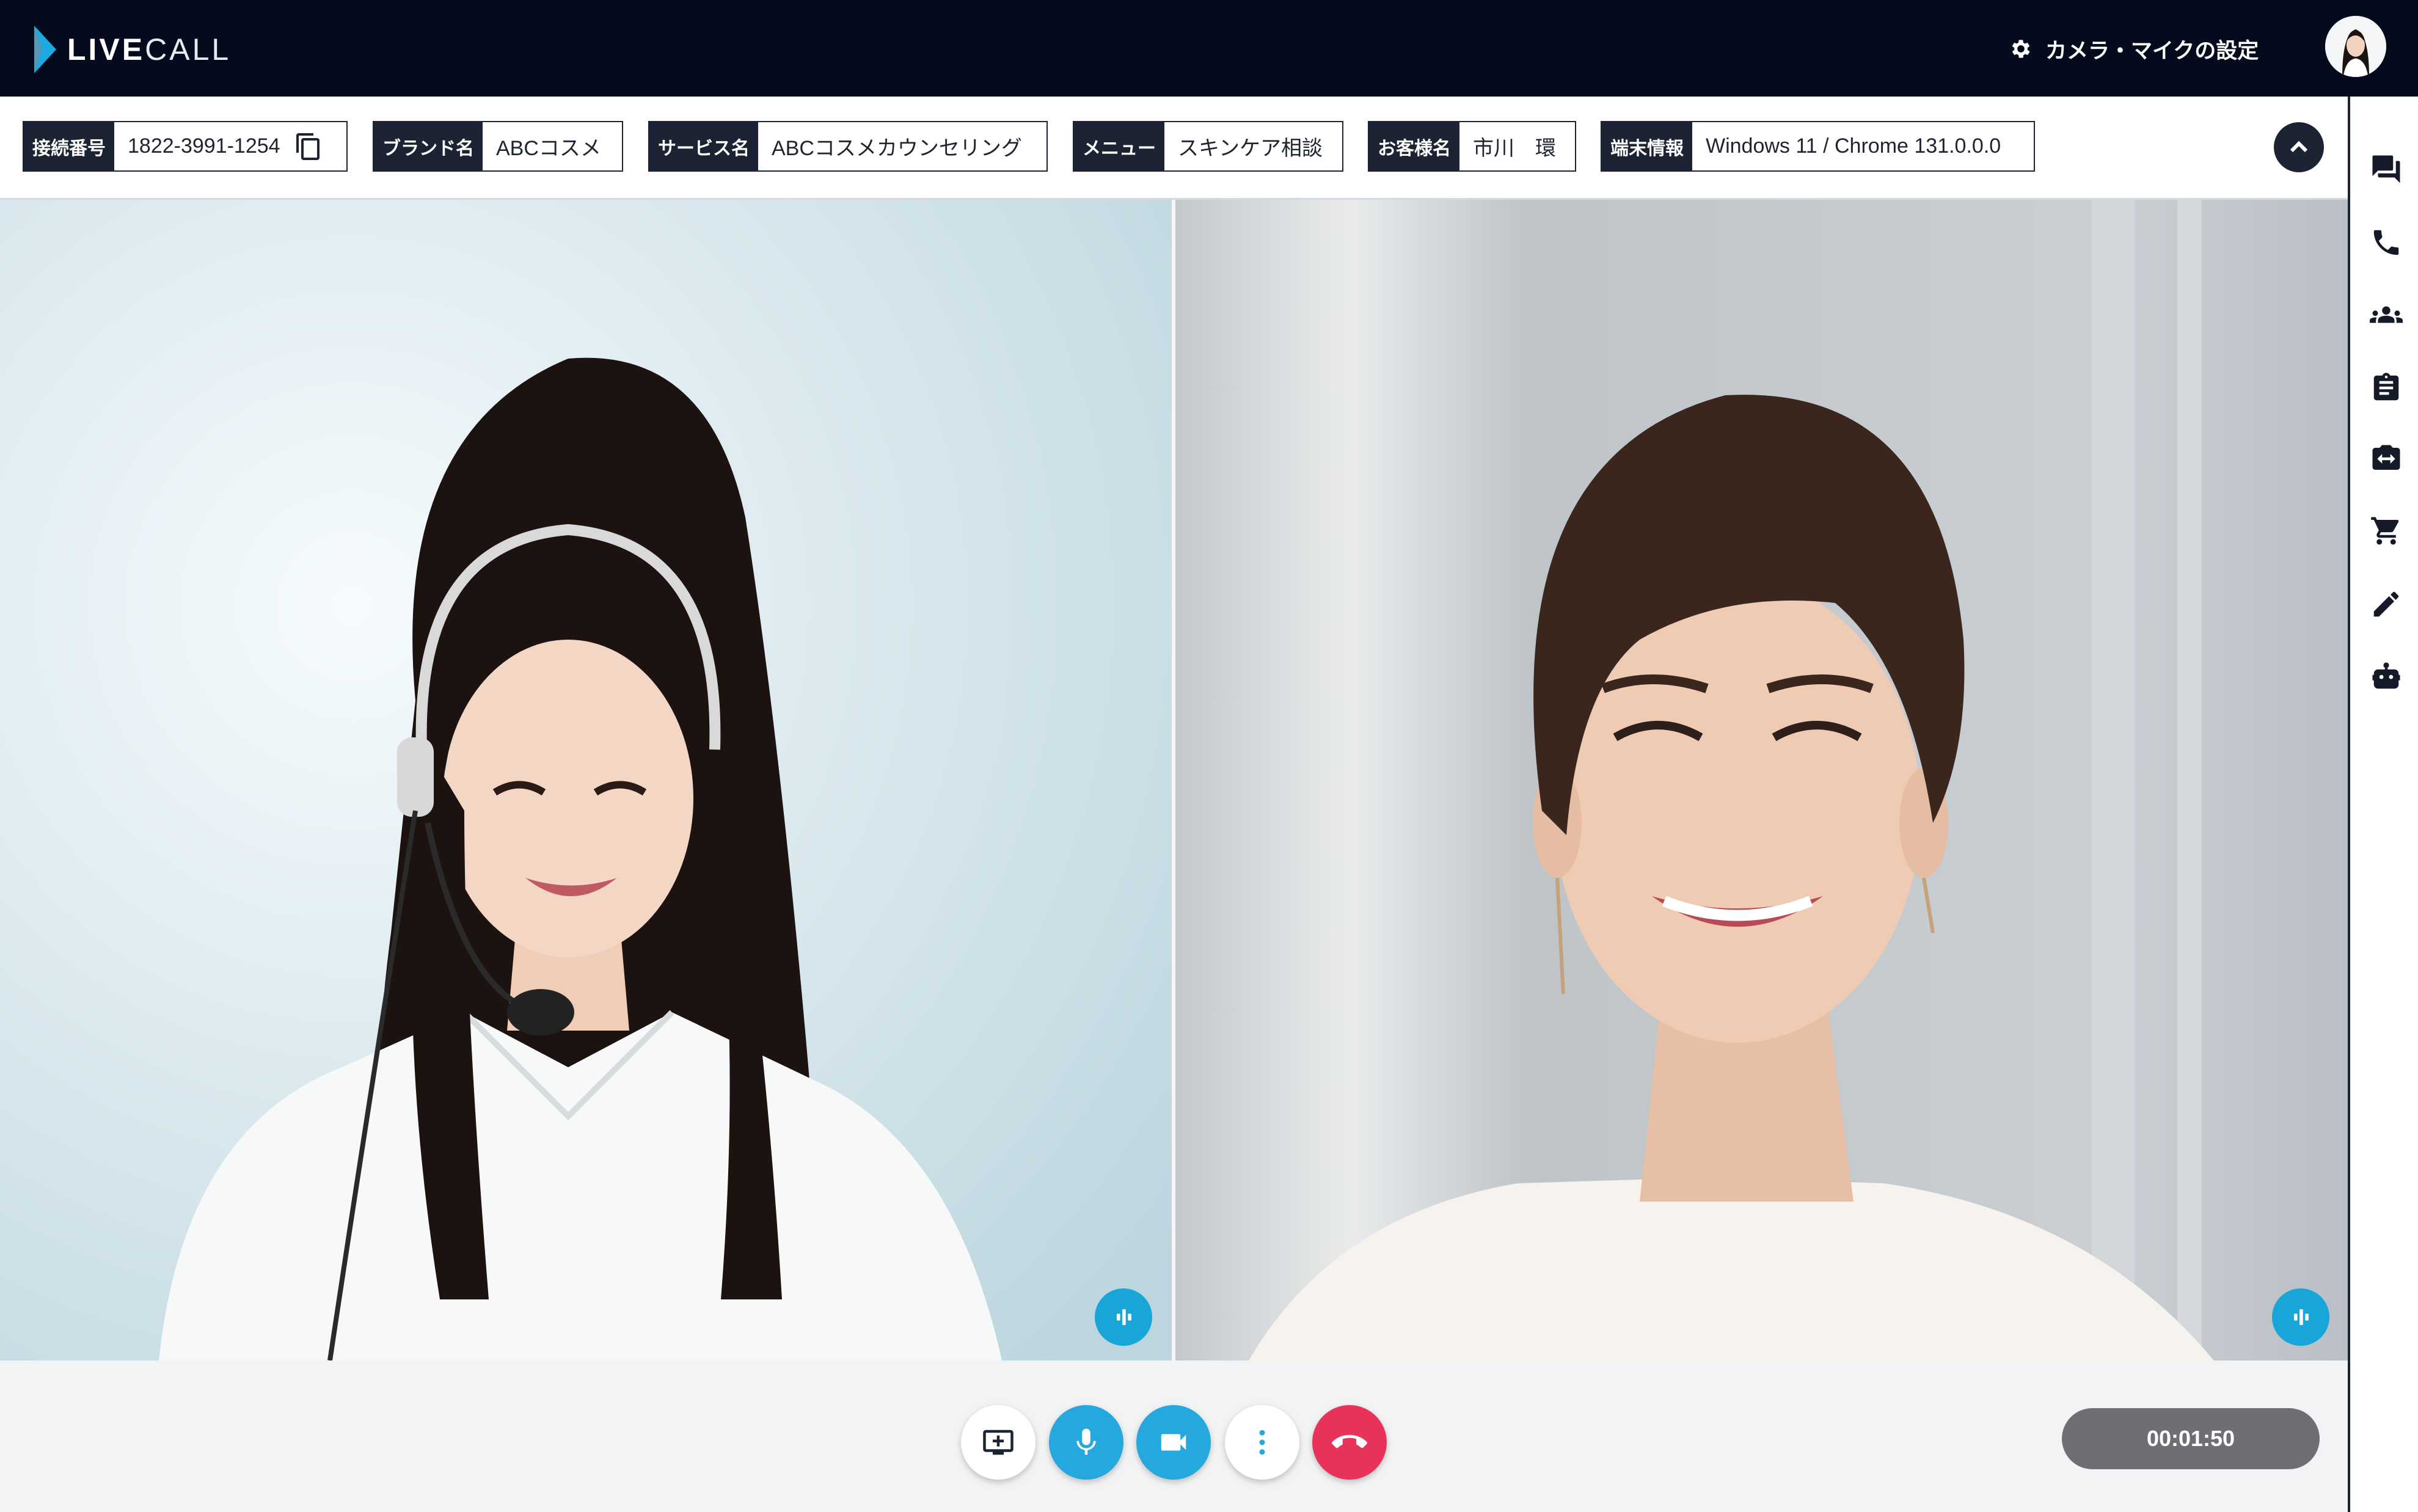 Image resolution: width=2418 pixels, height=1512 pixels. I want to click on chevron-up-icon, so click(2299, 147).